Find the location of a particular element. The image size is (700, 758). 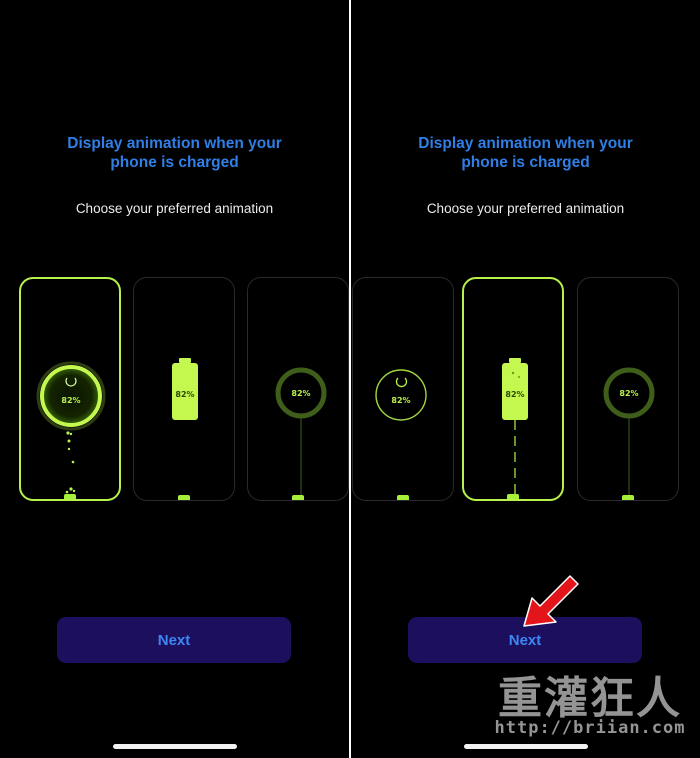

animation-option-ring: 82% is located at coordinates (403, 389).